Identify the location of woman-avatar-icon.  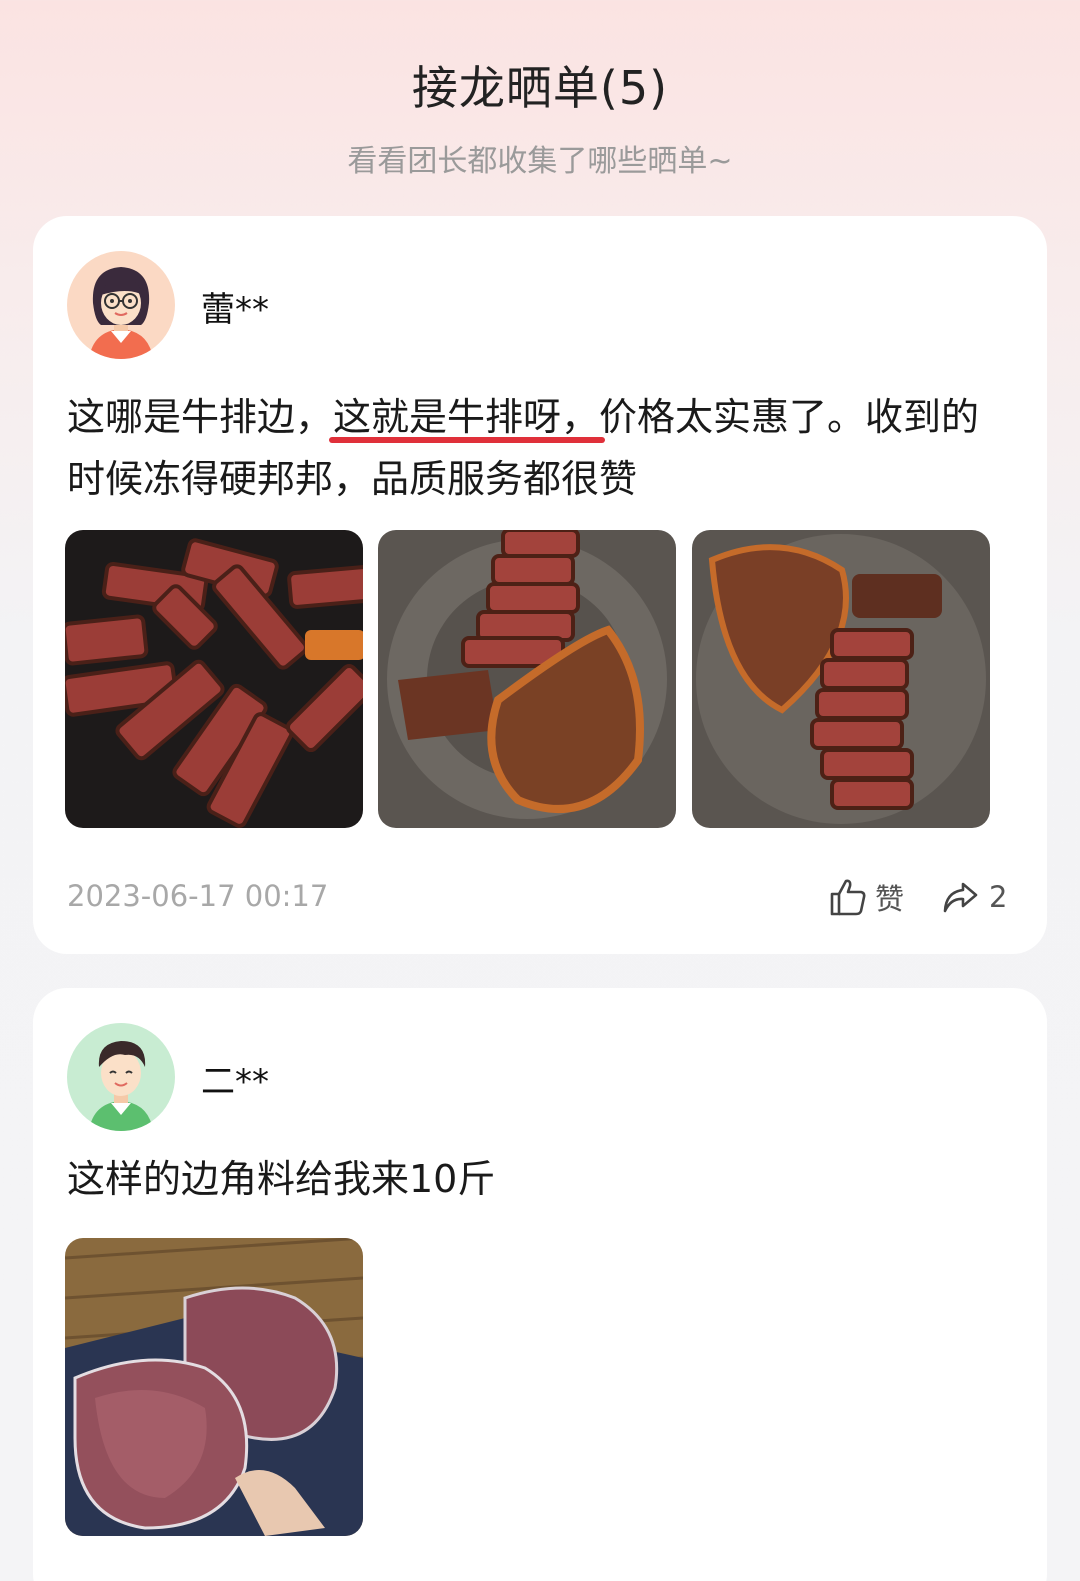
(121, 305).